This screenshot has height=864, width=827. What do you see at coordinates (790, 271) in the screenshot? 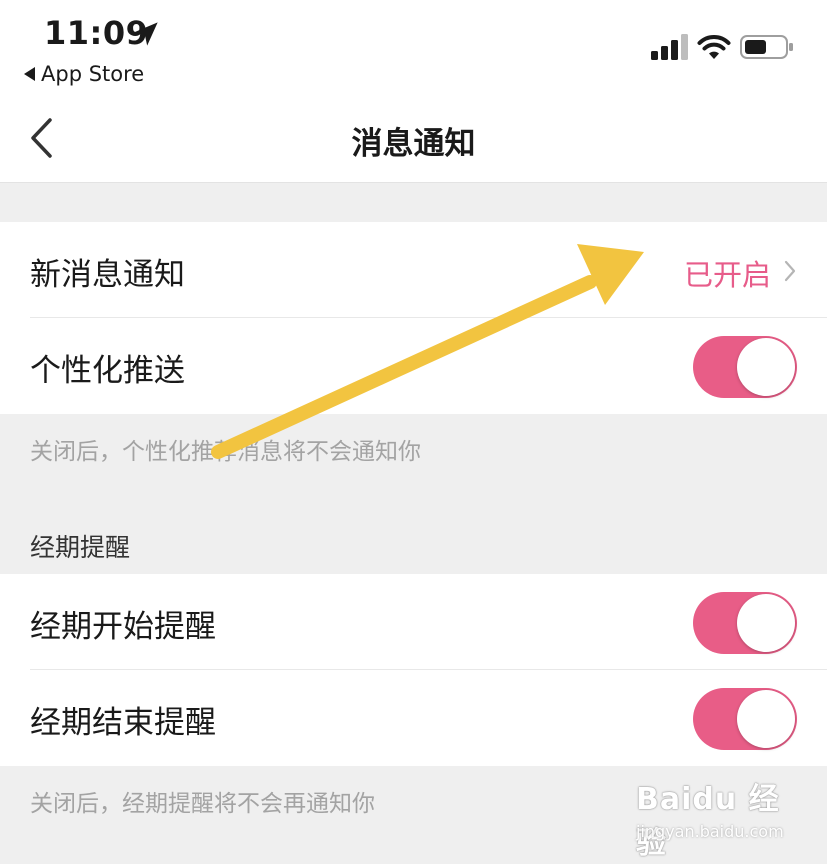
I see `chevron-right-icon` at bounding box center [790, 271].